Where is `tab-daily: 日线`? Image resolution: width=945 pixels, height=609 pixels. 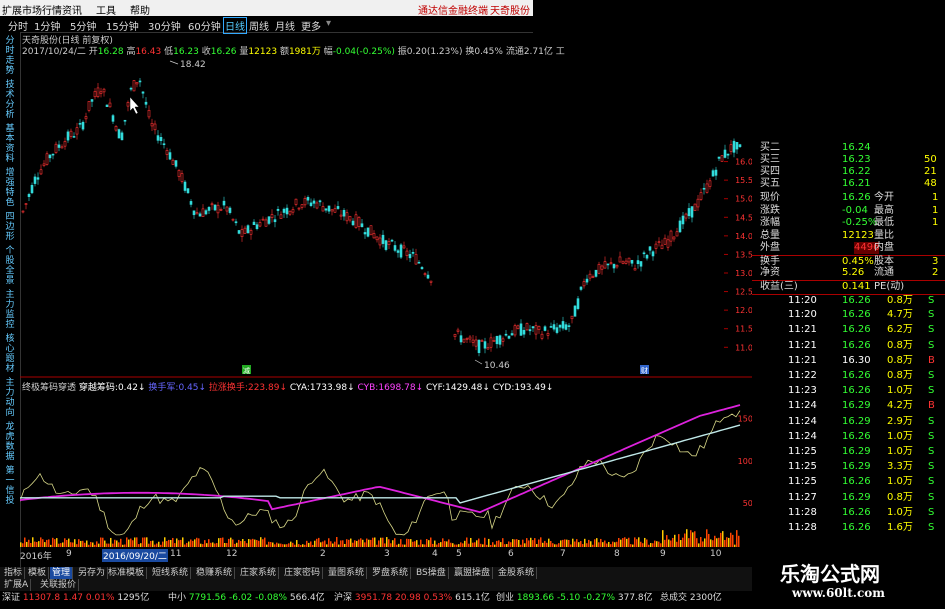 tab-daily: 日线 is located at coordinates (235, 25).